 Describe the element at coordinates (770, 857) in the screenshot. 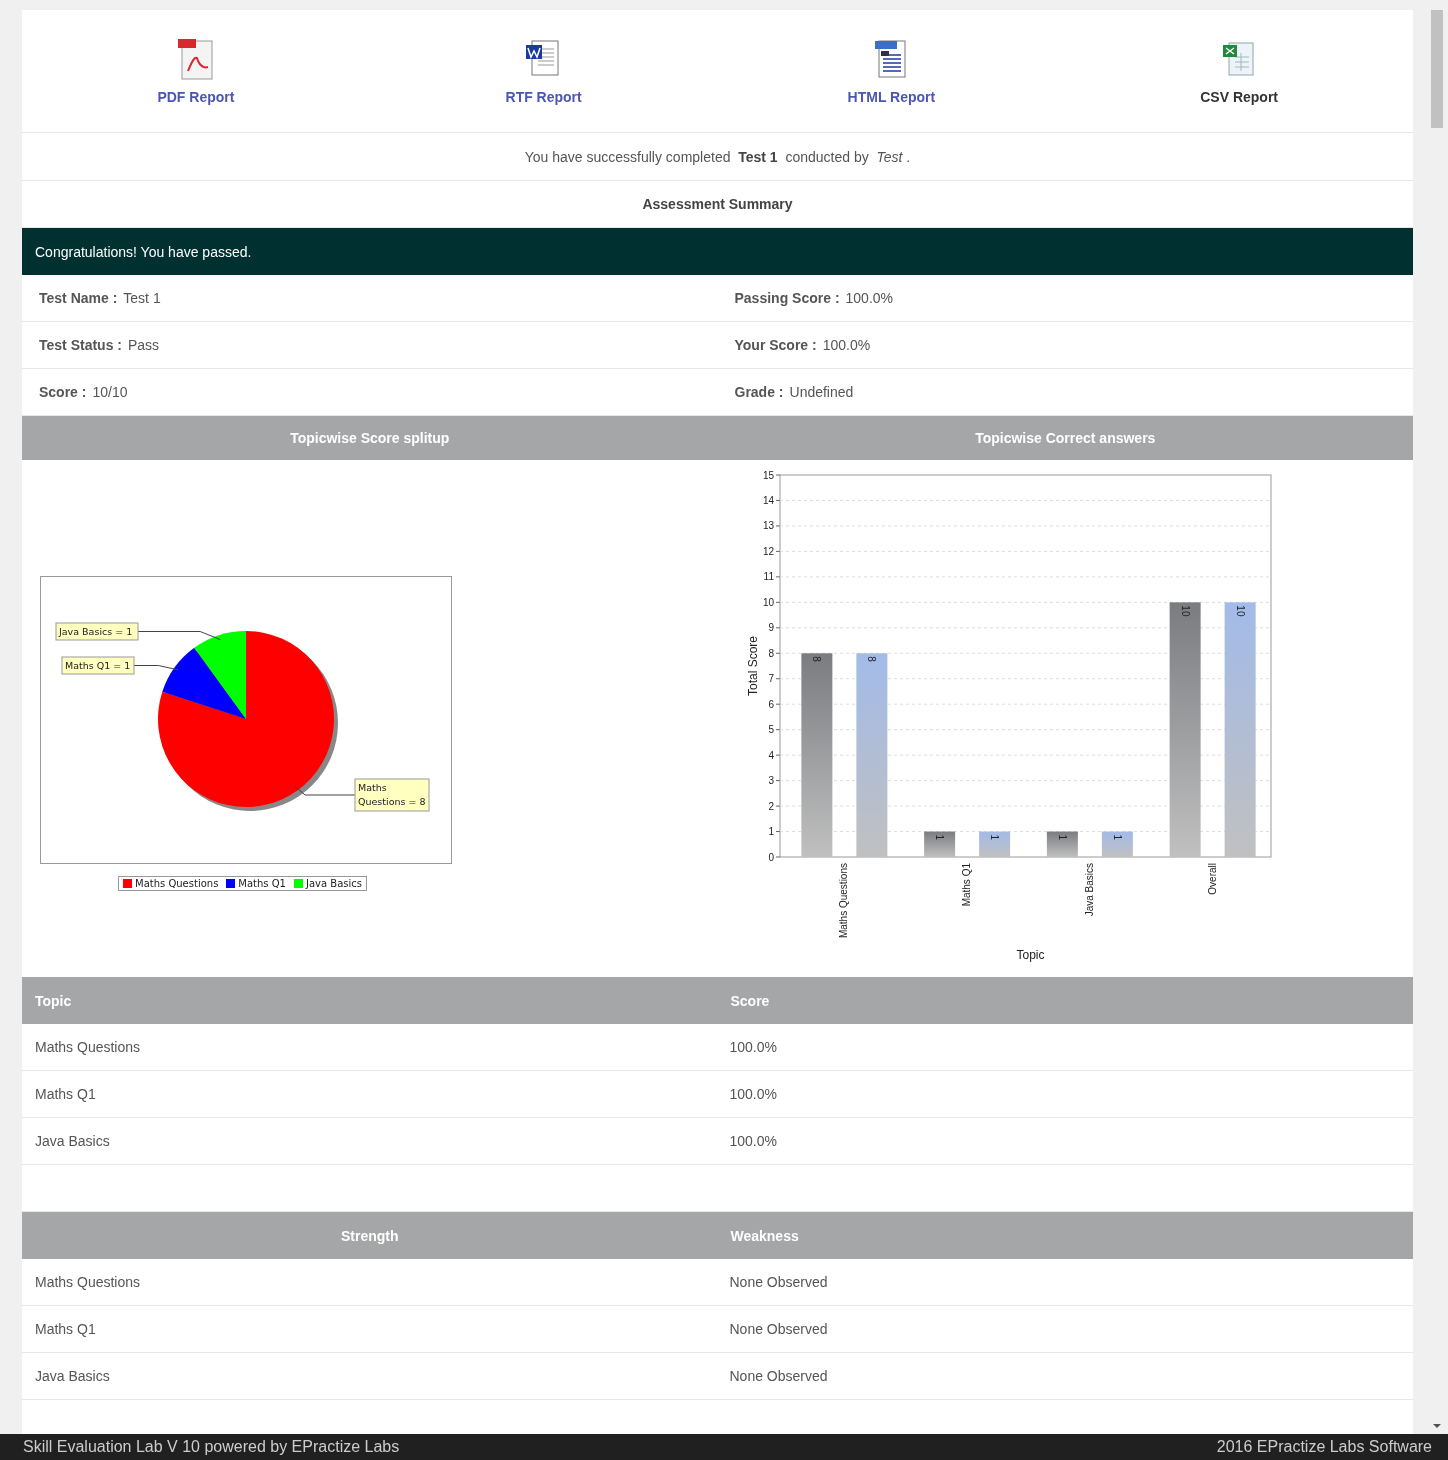

I see `axis-tick-label: 0` at that location.